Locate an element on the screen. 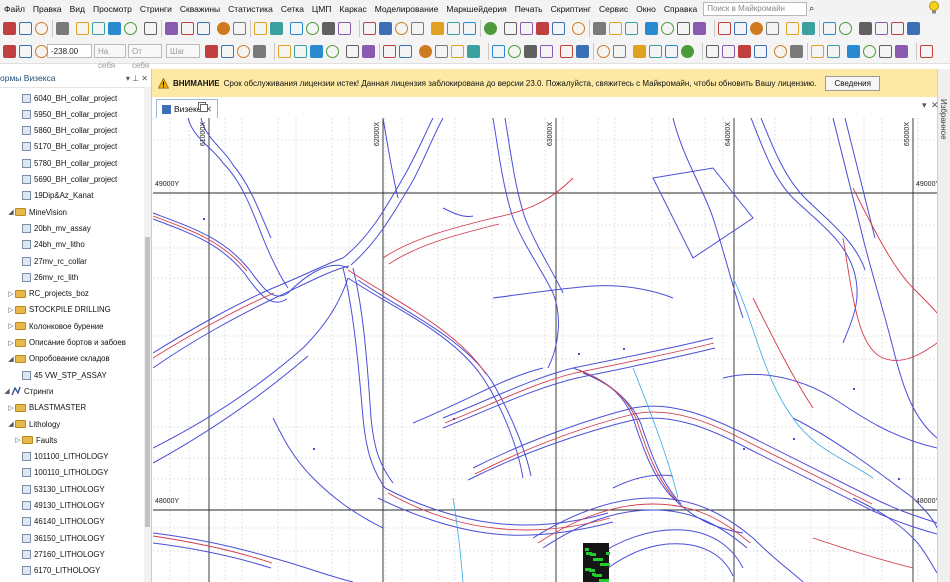 The width and height of the screenshot is (950, 582). panel-scrollbar is located at coordinates (147, 334).